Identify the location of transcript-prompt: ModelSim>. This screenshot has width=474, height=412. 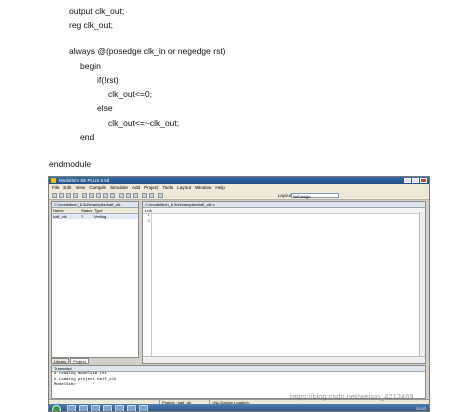
(238, 386).